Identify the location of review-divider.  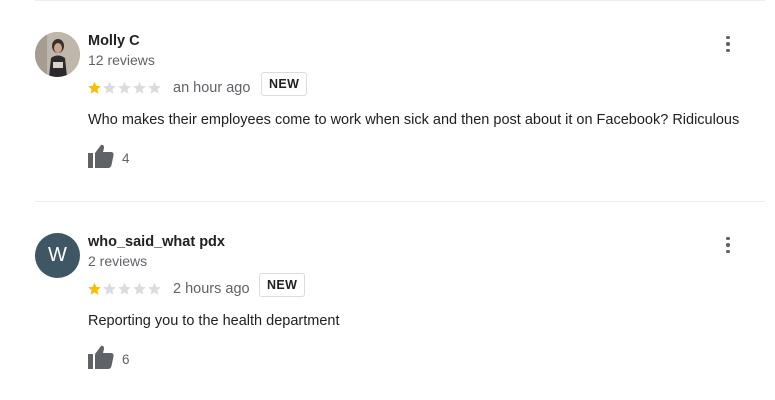
(400, 201).